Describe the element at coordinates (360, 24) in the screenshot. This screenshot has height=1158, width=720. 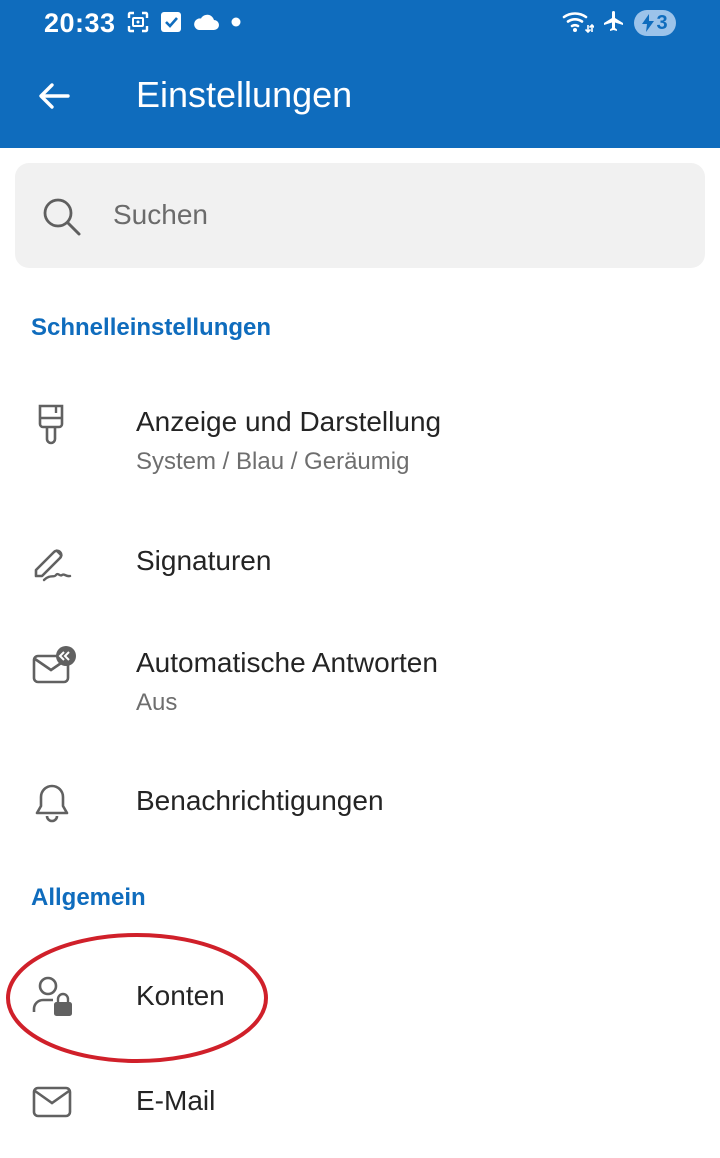
I see `status-bar: 20:33 3` at that location.